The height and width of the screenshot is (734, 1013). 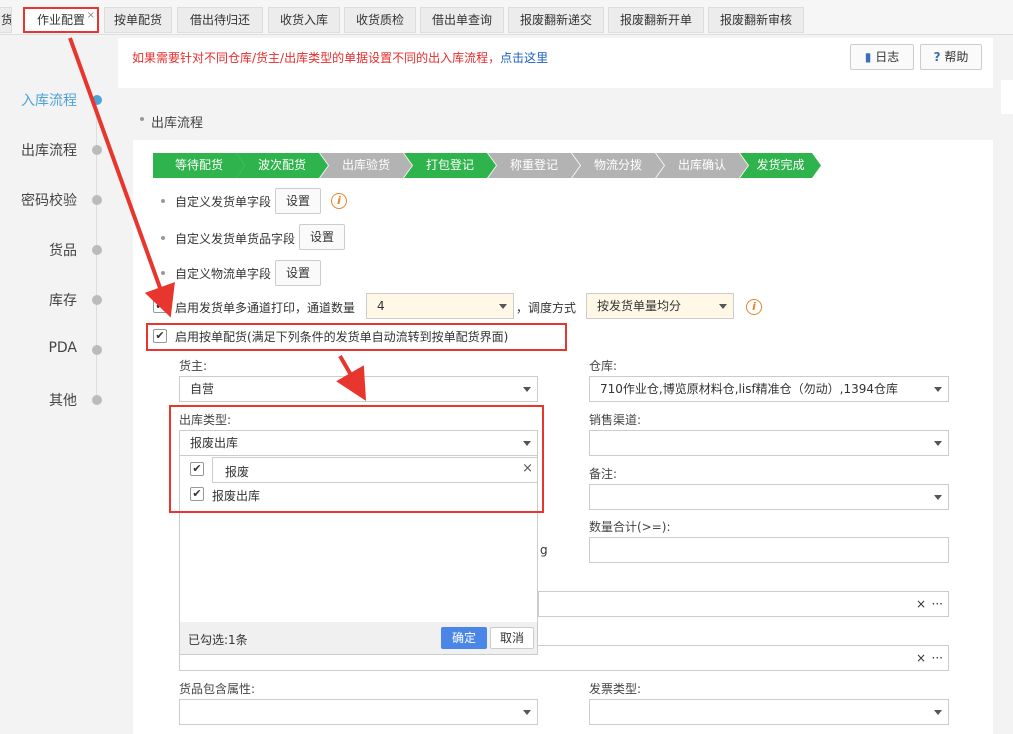 What do you see at coordinates (615, 689) in the screenshot?
I see `invoice-type-label: 发票类型:` at bounding box center [615, 689].